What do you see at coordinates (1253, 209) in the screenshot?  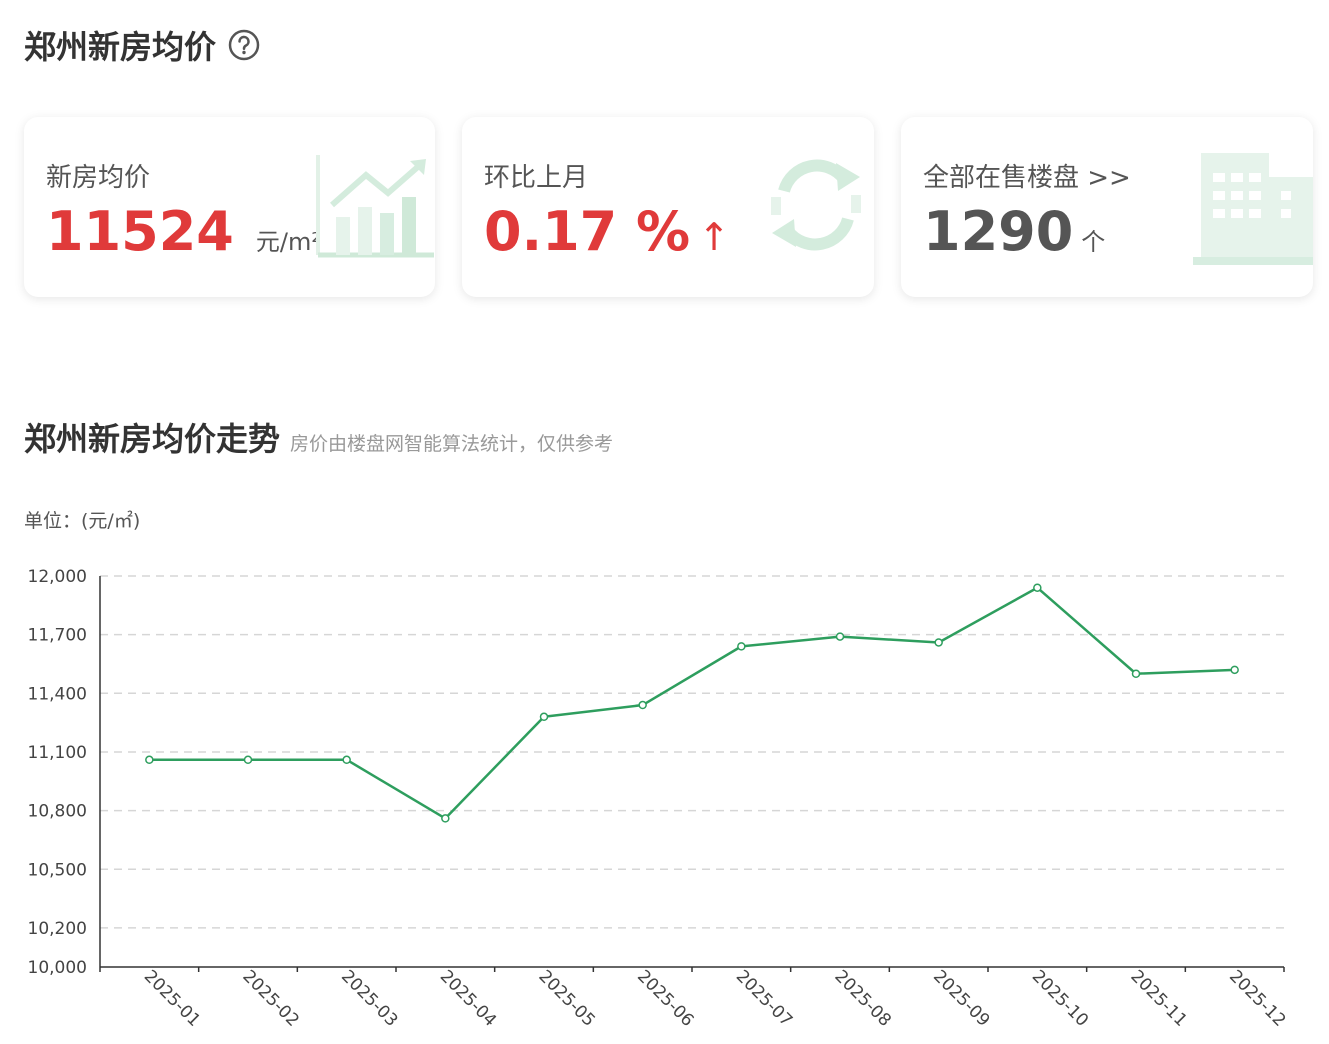 I see `building-icon` at bounding box center [1253, 209].